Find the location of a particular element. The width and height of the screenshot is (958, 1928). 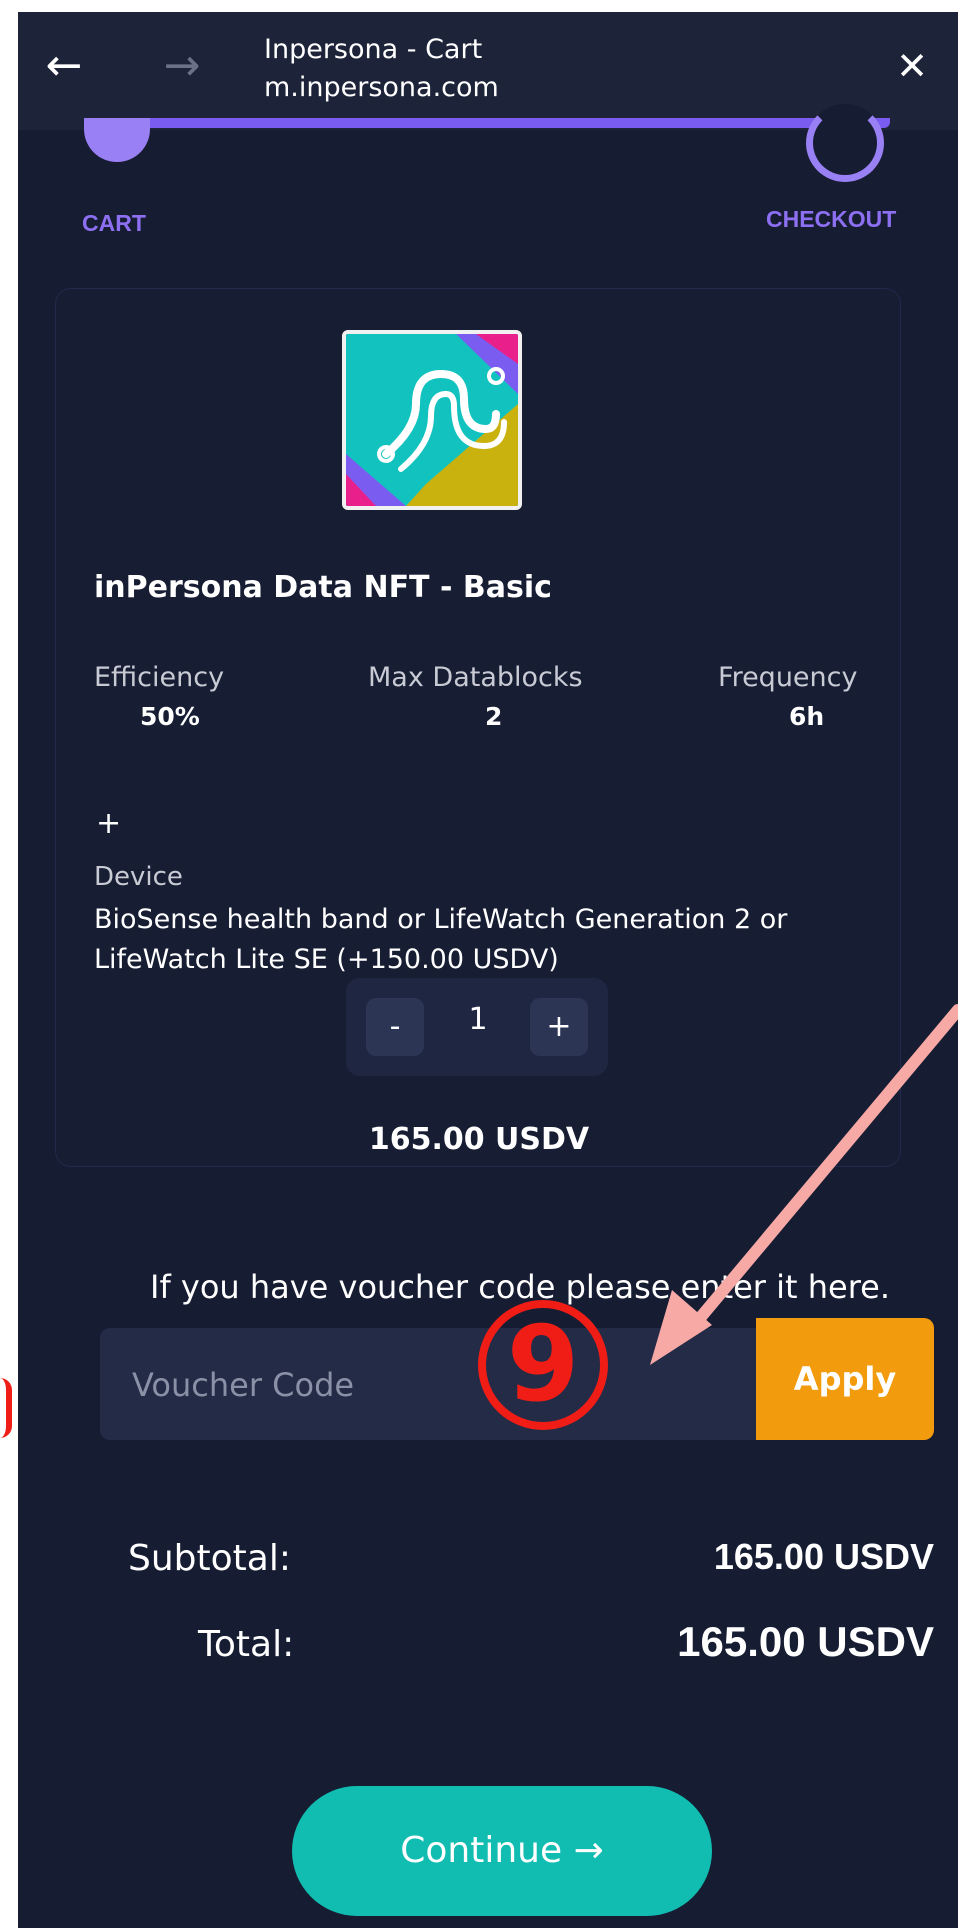

annotation-arrow is located at coordinates (804, 1184).